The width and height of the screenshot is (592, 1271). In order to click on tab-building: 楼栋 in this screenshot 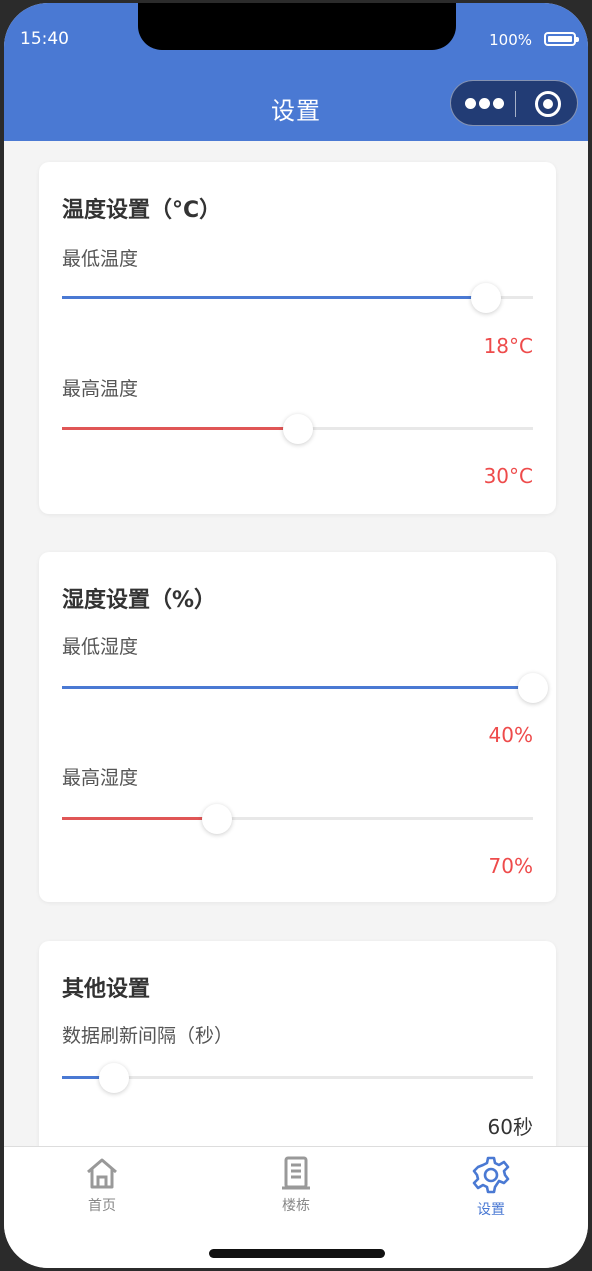, I will do `click(296, 1185)`.